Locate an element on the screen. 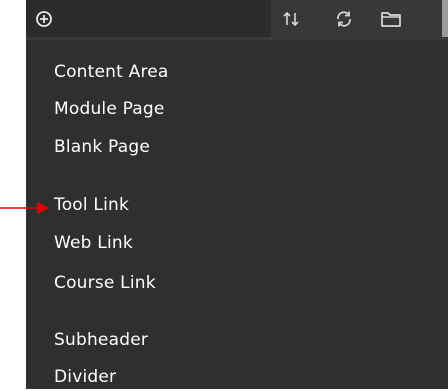 This screenshot has width=448, height=391. menu-item-web-link: Web Link is located at coordinates (93, 243).